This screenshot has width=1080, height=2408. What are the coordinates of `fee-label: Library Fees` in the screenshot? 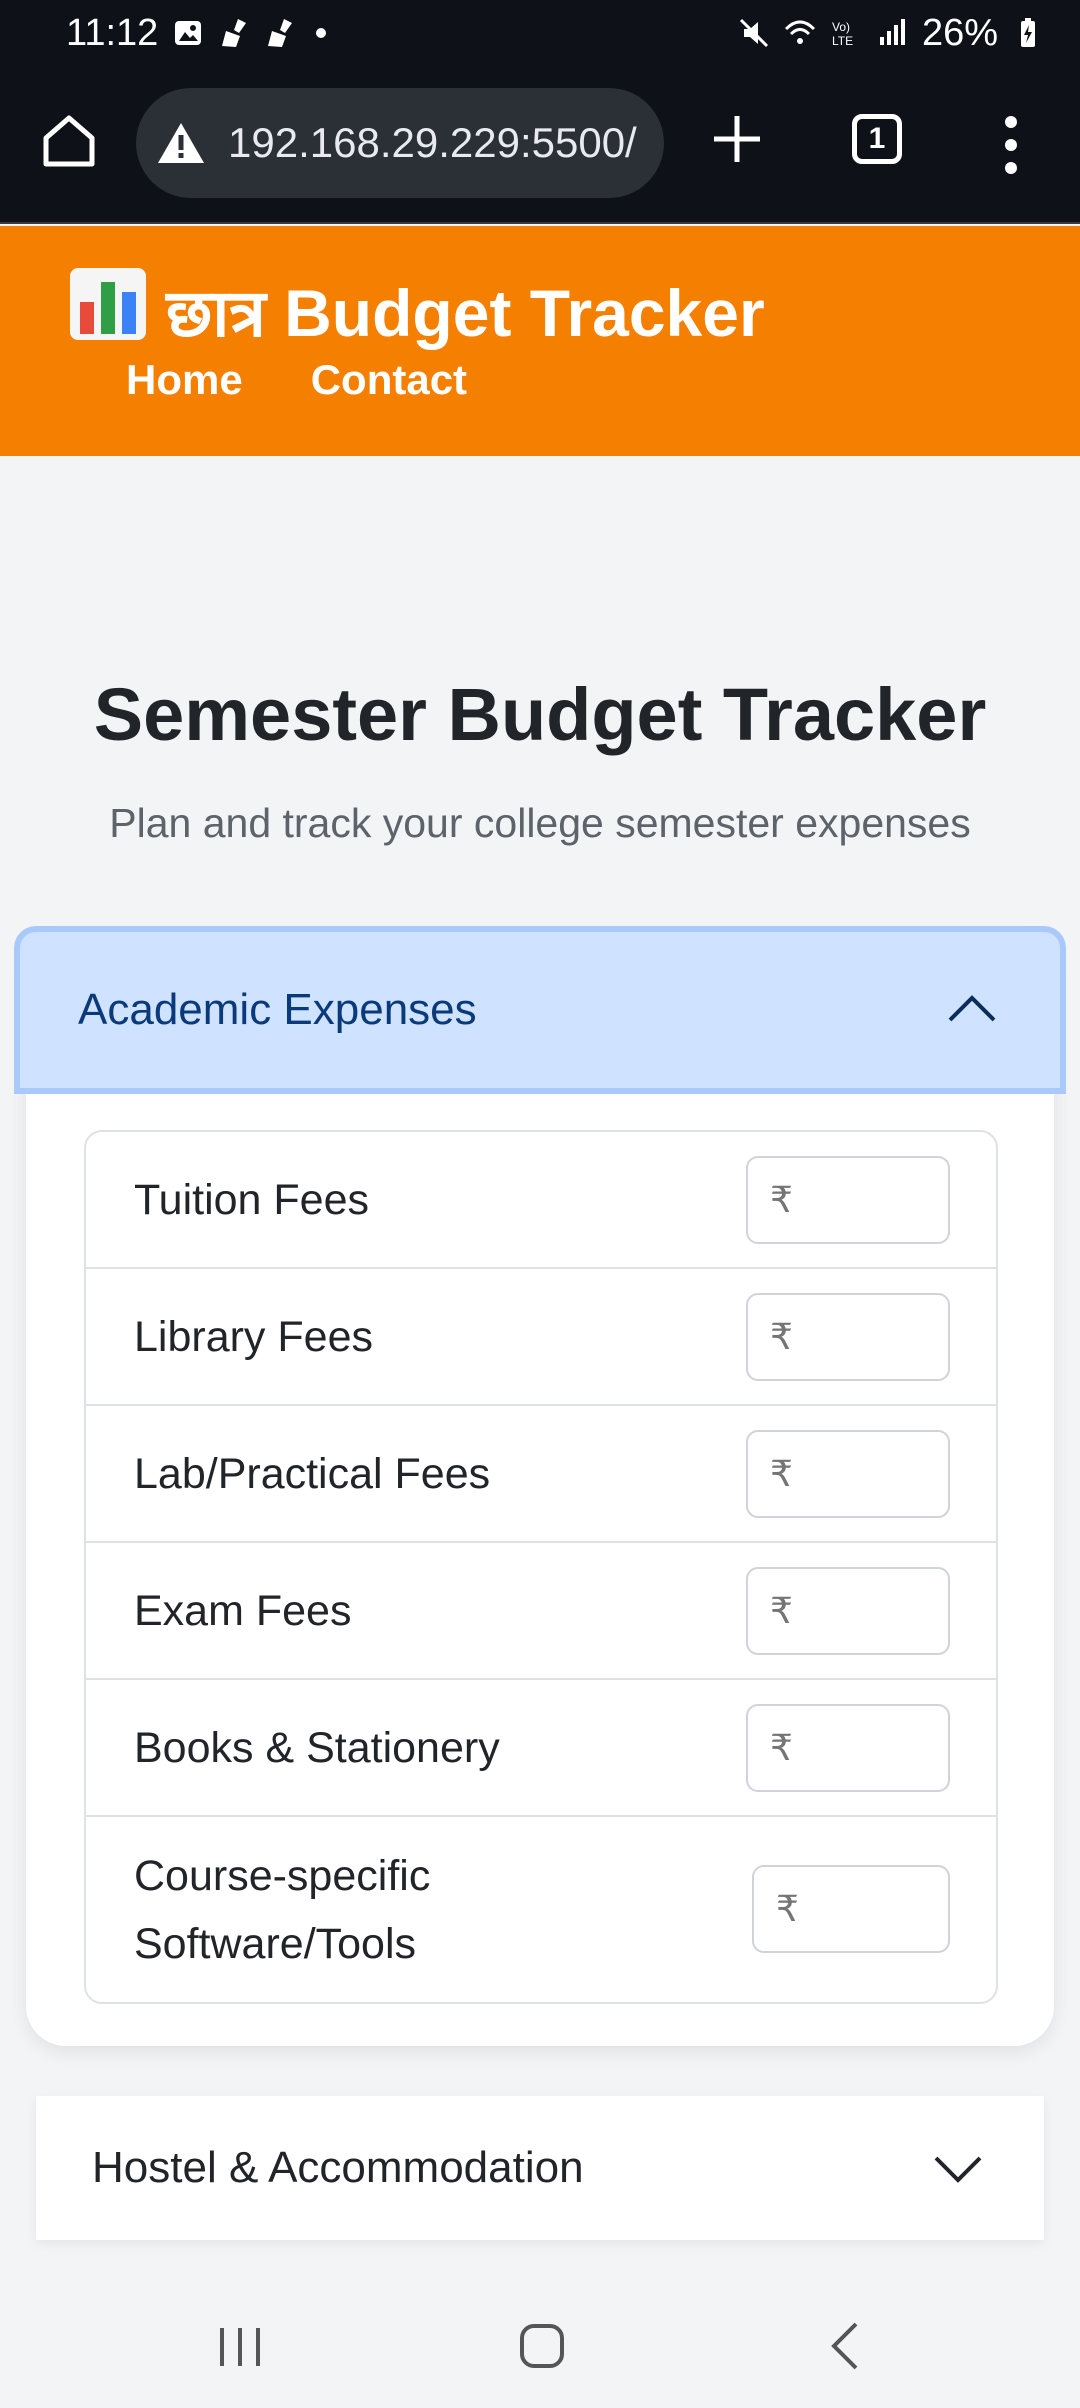 It's located at (253, 1336).